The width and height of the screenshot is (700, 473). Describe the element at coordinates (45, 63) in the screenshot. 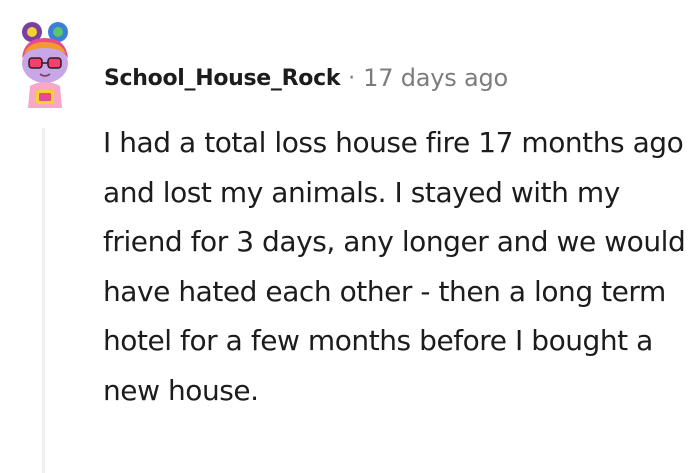

I see `user-avatar-icon` at that location.